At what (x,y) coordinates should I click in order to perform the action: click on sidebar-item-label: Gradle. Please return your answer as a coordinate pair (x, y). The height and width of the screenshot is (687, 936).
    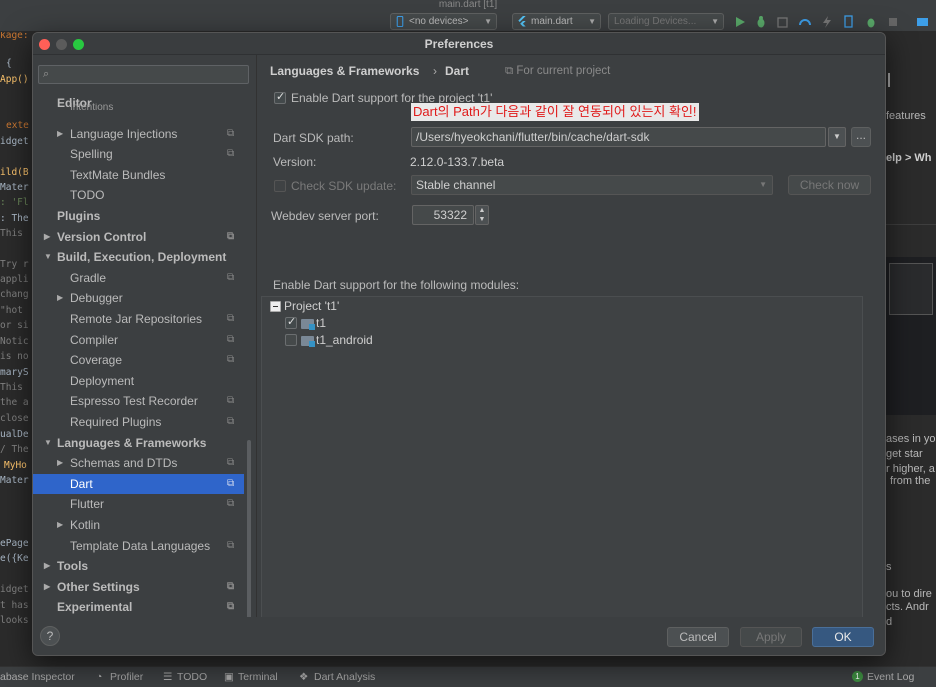
    Looking at the image, I should click on (88, 277).